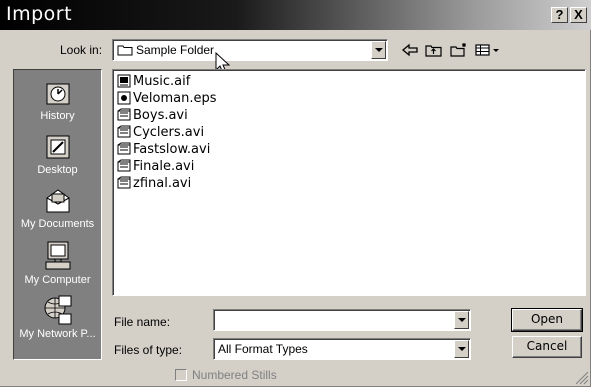  What do you see at coordinates (342, 349) in the screenshot?
I see `files-of-type-select: All Format Types` at bounding box center [342, 349].